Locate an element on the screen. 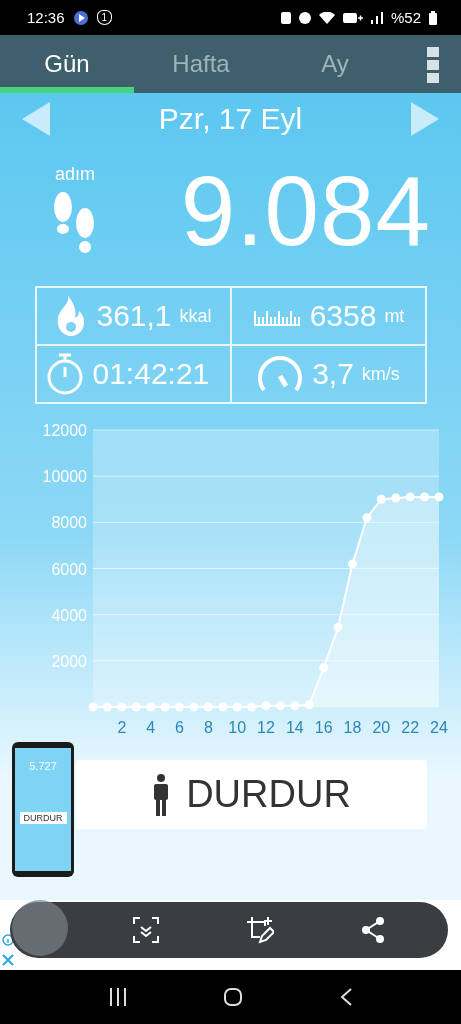 This screenshot has height=1024, width=461. close-icon is located at coordinates (8, 960).